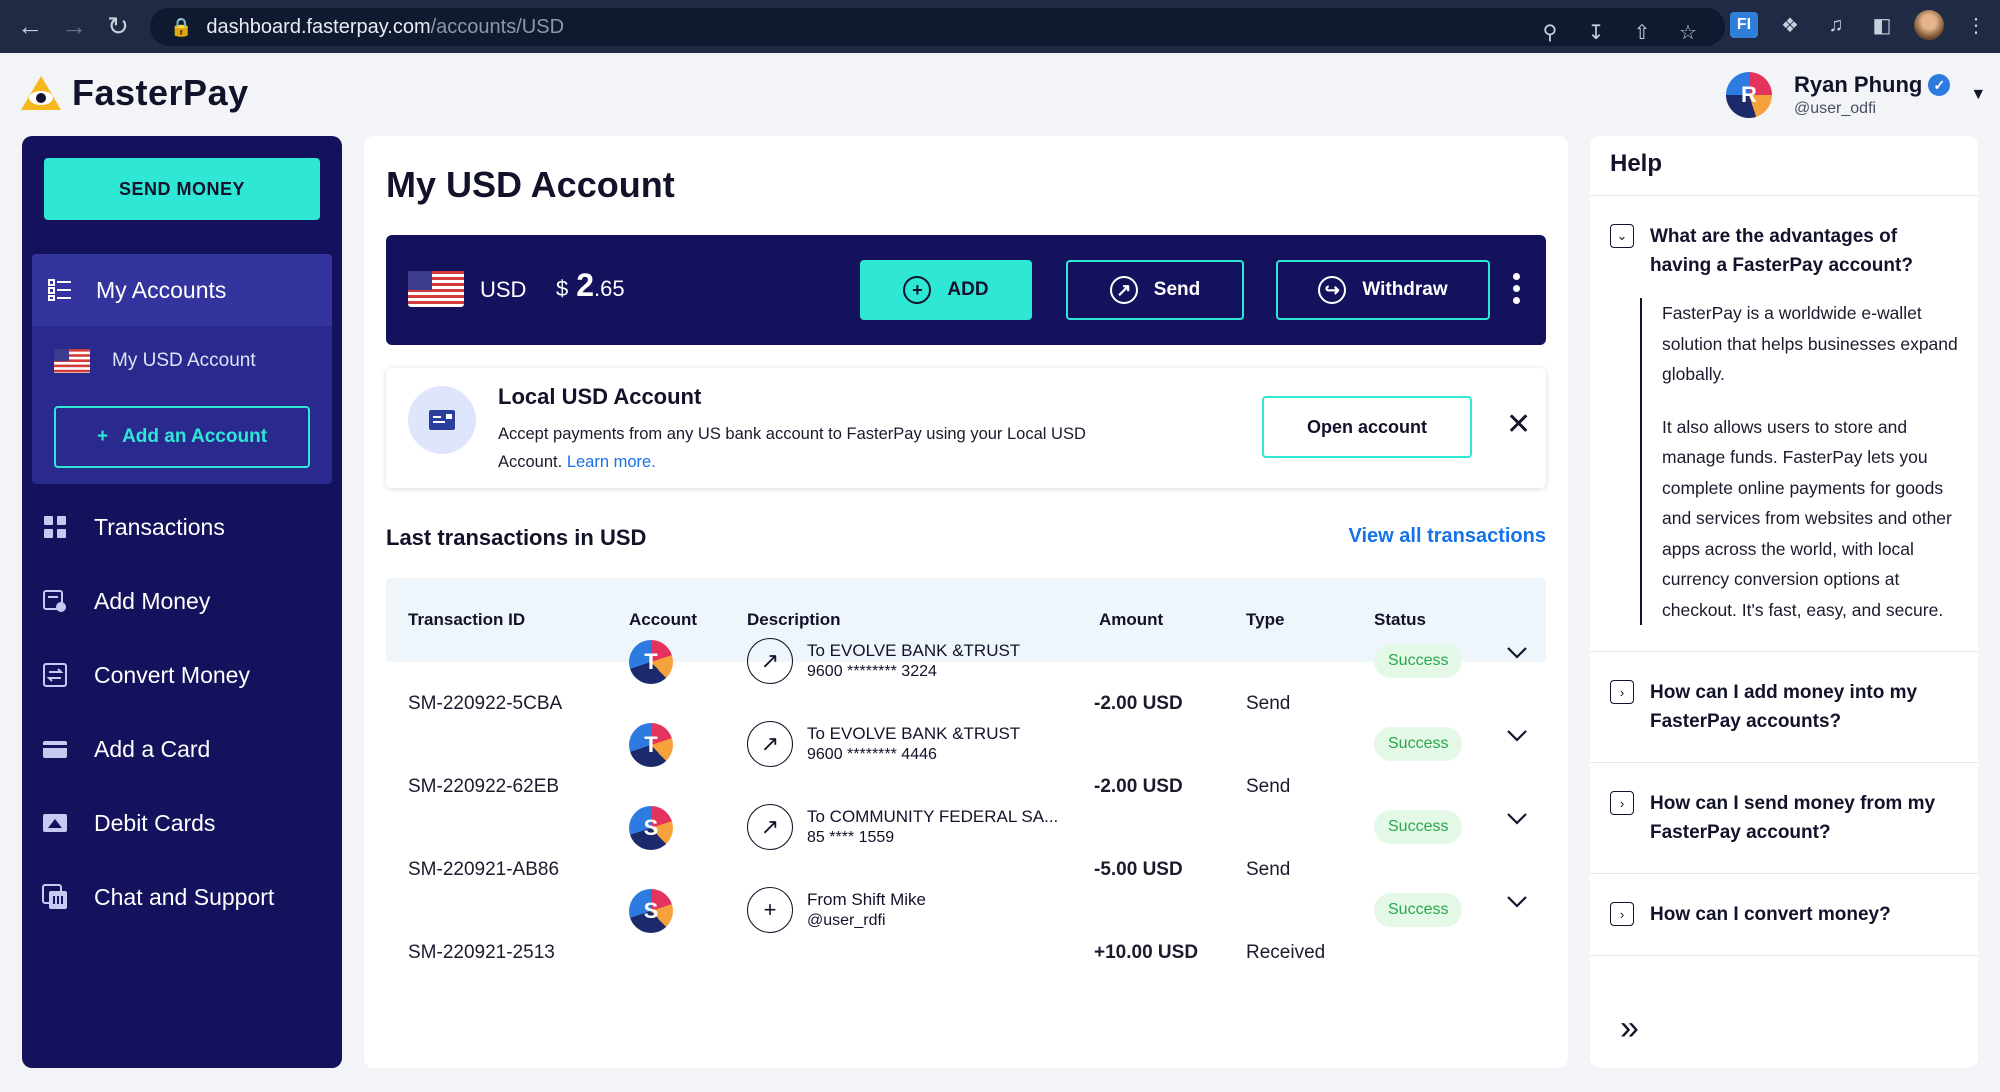 The height and width of the screenshot is (1092, 2000). What do you see at coordinates (1550, 32) in the screenshot?
I see `key-icon: ⚲` at bounding box center [1550, 32].